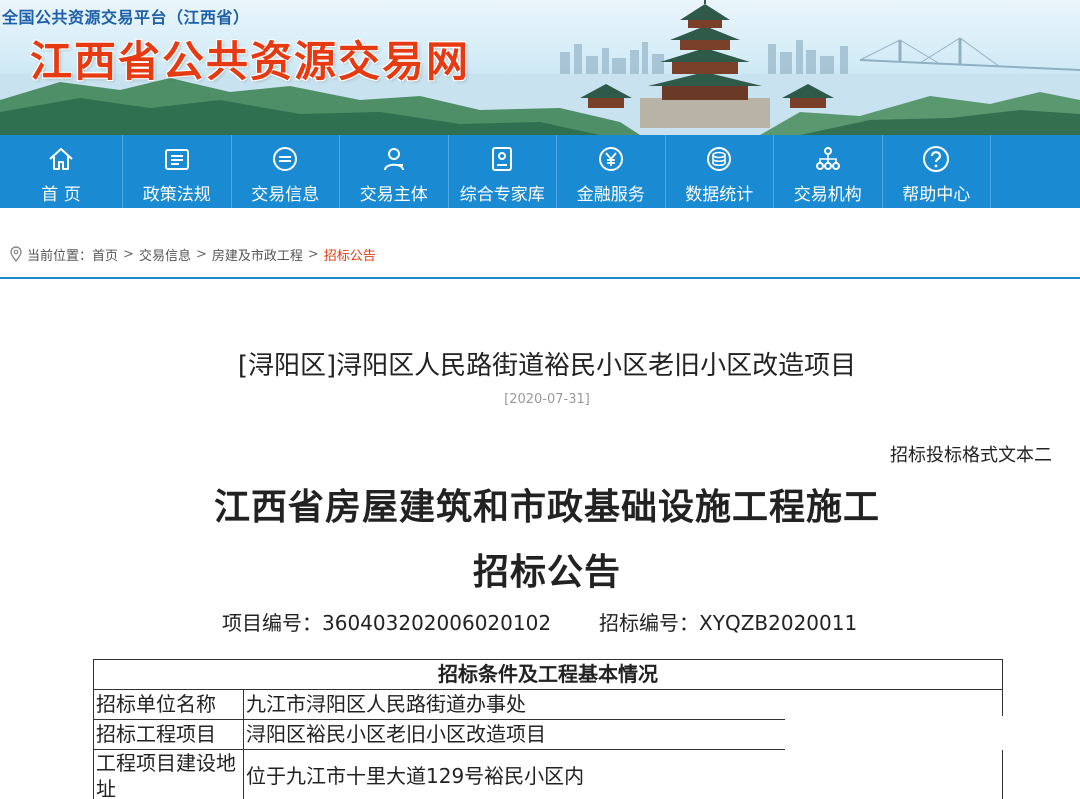  I want to click on nav-item-trade-subject: 交易主体, so click(394, 171).